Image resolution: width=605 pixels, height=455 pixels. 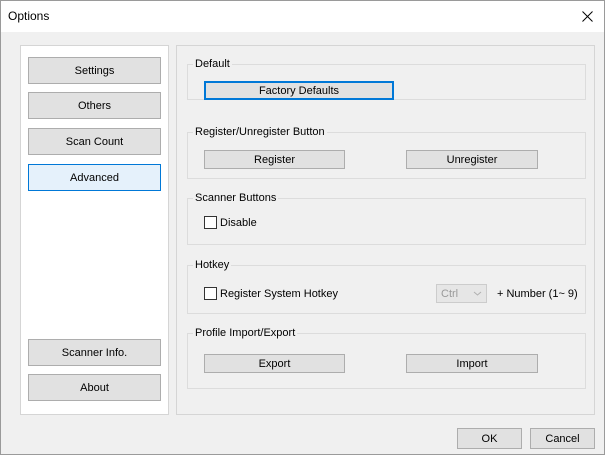 I want to click on import-button: Import, so click(x=472, y=363).